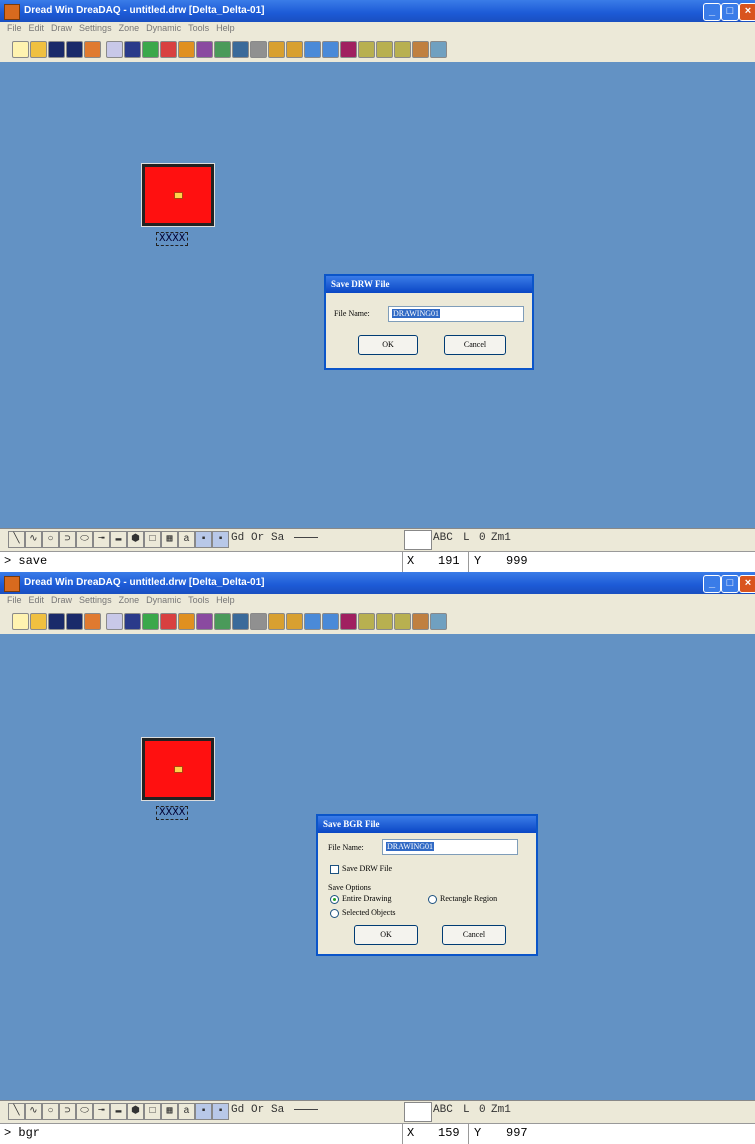 The height and width of the screenshot is (1144, 755). What do you see at coordinates (277, 538) in the screenshot?
I see `snap-toggle: Sa` at bounding box center [277, 538].